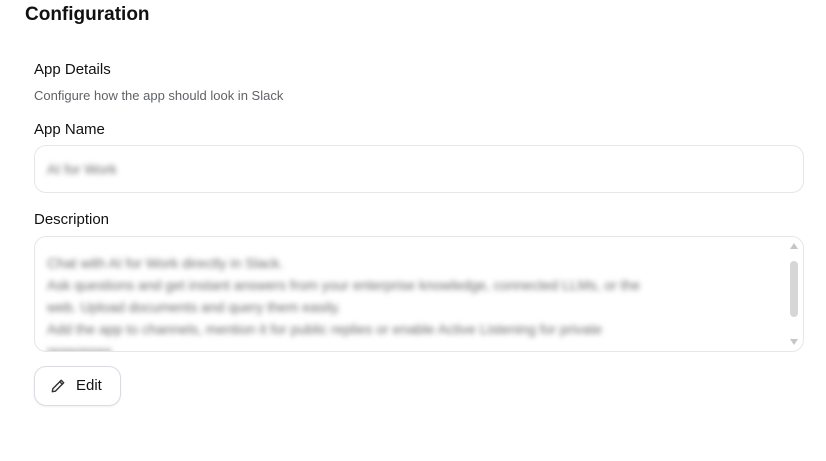 This screenshot has width=826, height=461. Describe the element at coordinates (69, 129) in the screenshot. I see `app-name-label: App Name` at that location.